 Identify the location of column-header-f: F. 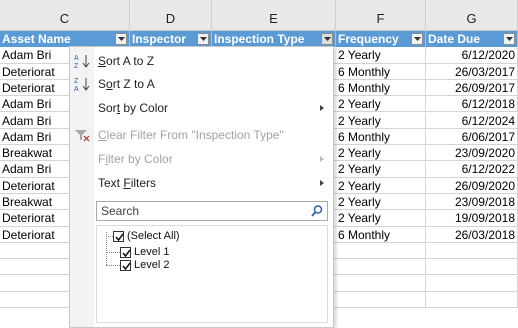
(381, 15).